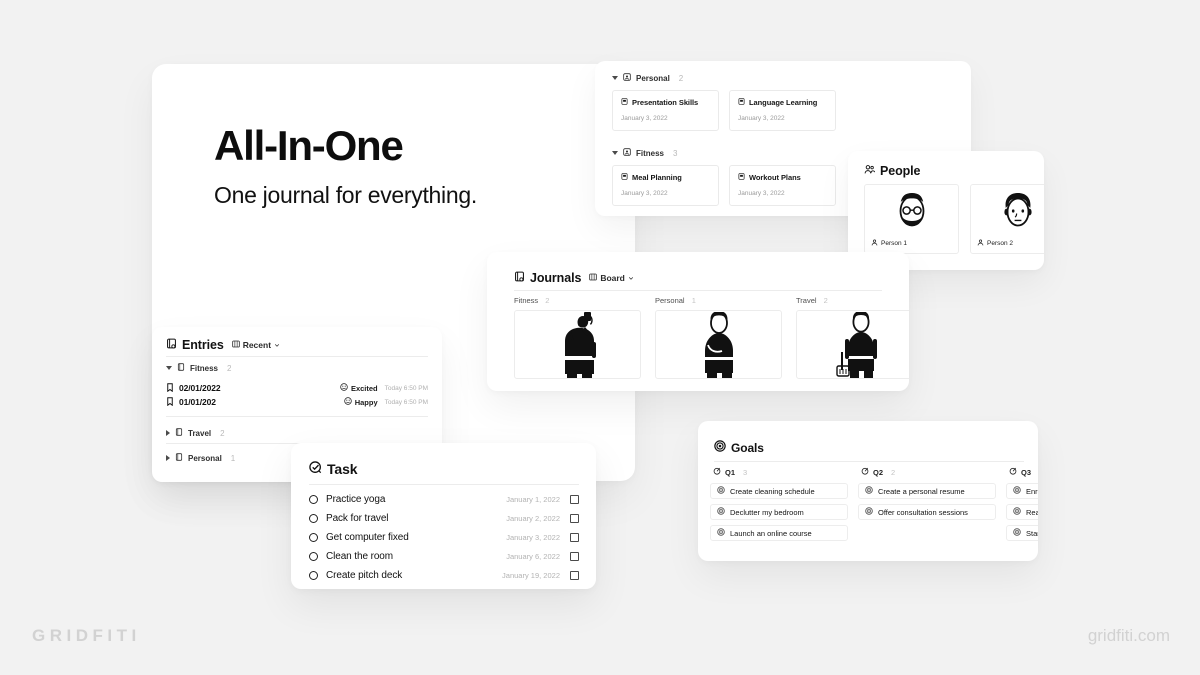  Describe the element at coordinates (665, 110) in the screenshot. I see `gallery-card: Presentation Skills January 3, 2022` at that location.